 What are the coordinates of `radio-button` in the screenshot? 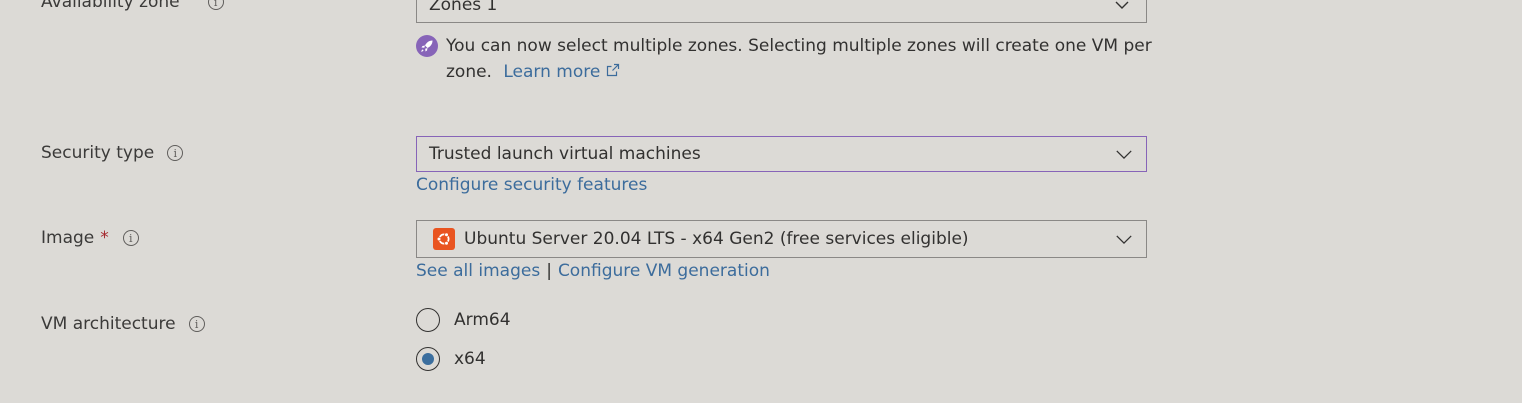 It's located at (428, 320).